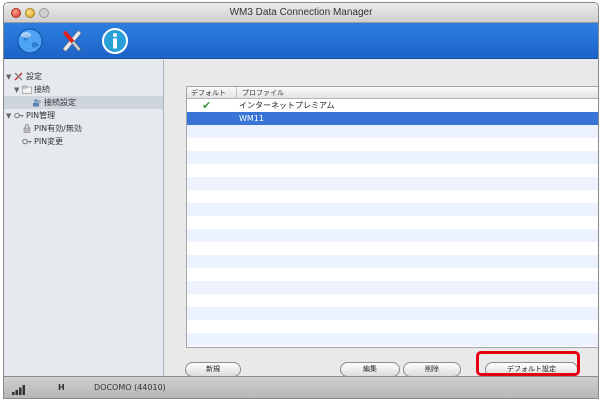  What do you see at coordinates (432, 369) in the screenshot?
I see `delete-button: 削除` at bounding box center [432, 369].